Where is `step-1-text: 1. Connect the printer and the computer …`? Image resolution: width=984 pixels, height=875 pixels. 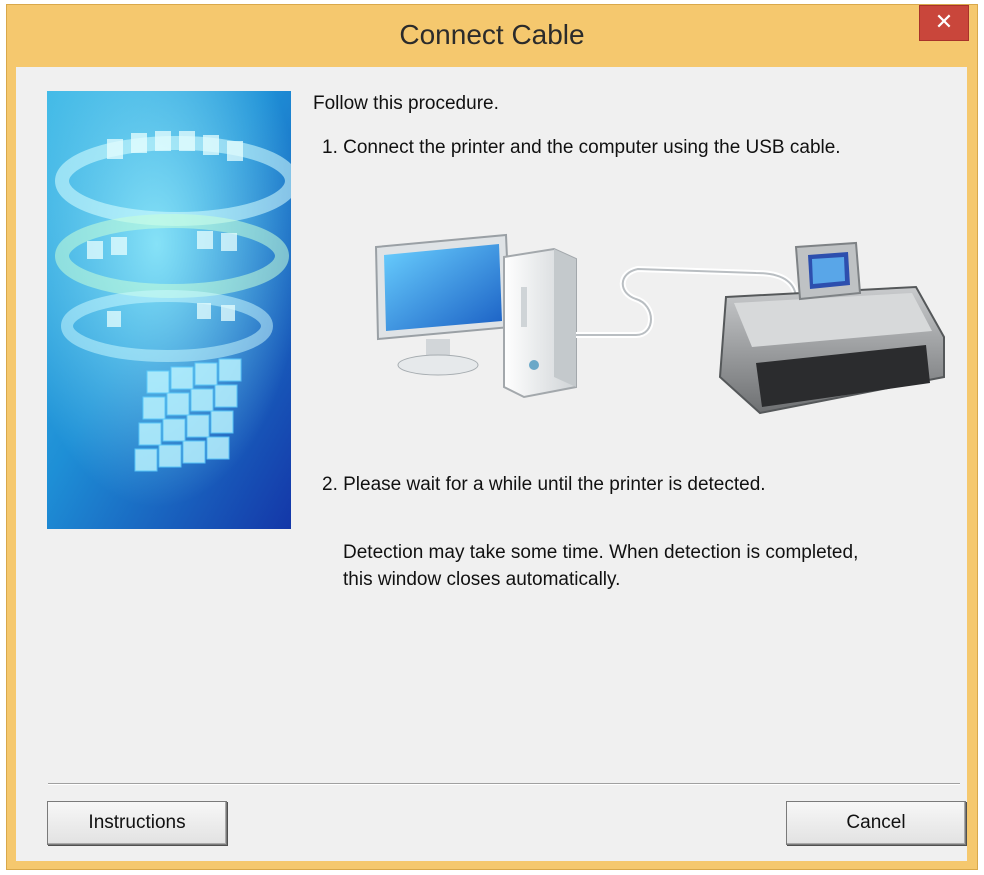
step-1-text: 1. Connect the printer and the computer … is located at coordinates (581, 147).